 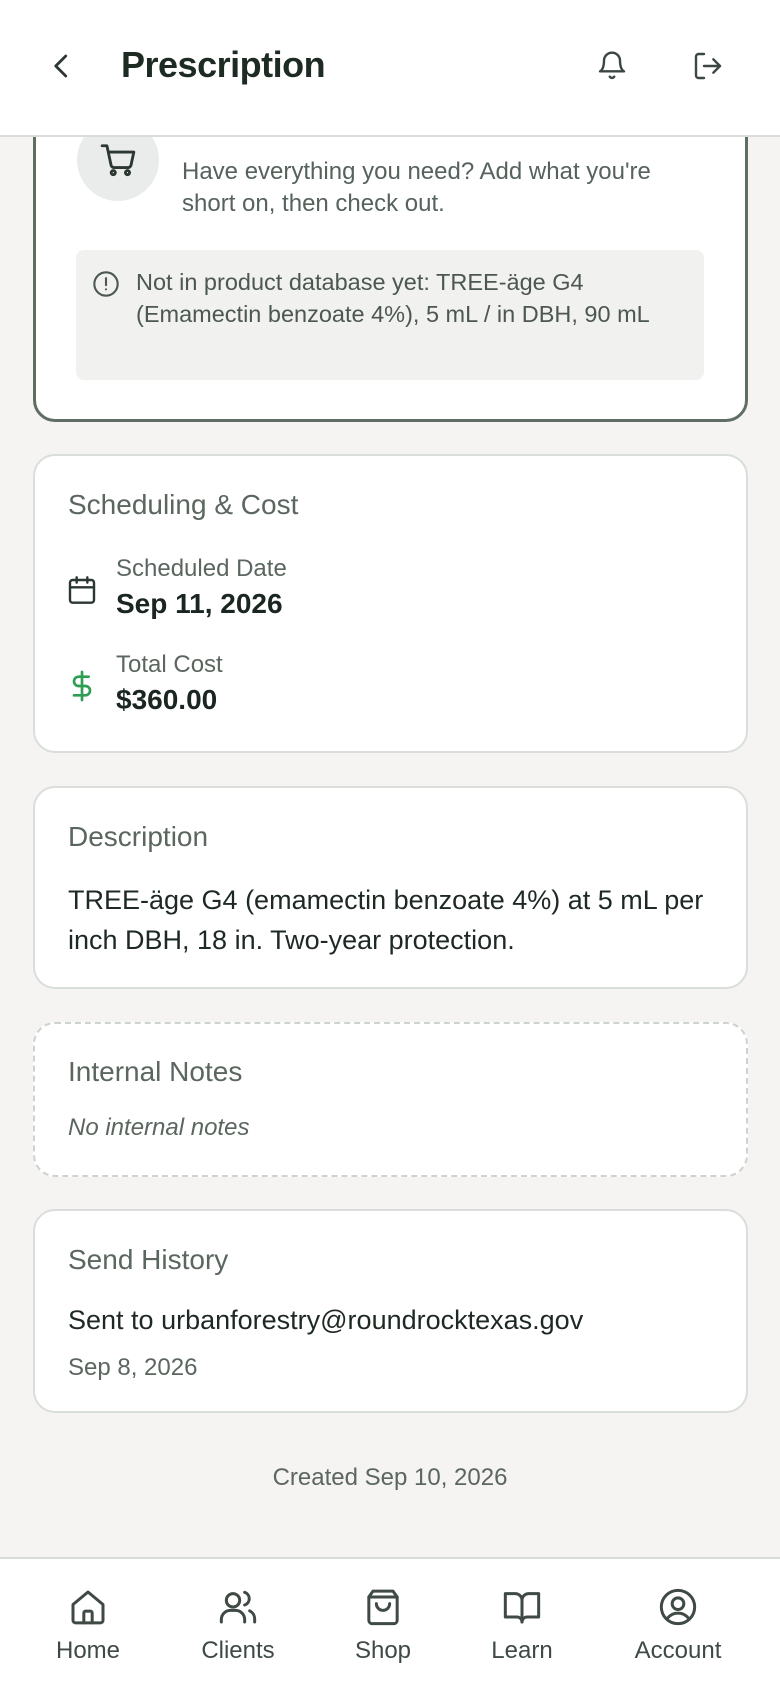 I want to click on nav-account-label: Account, so click(x=678, y=1650).